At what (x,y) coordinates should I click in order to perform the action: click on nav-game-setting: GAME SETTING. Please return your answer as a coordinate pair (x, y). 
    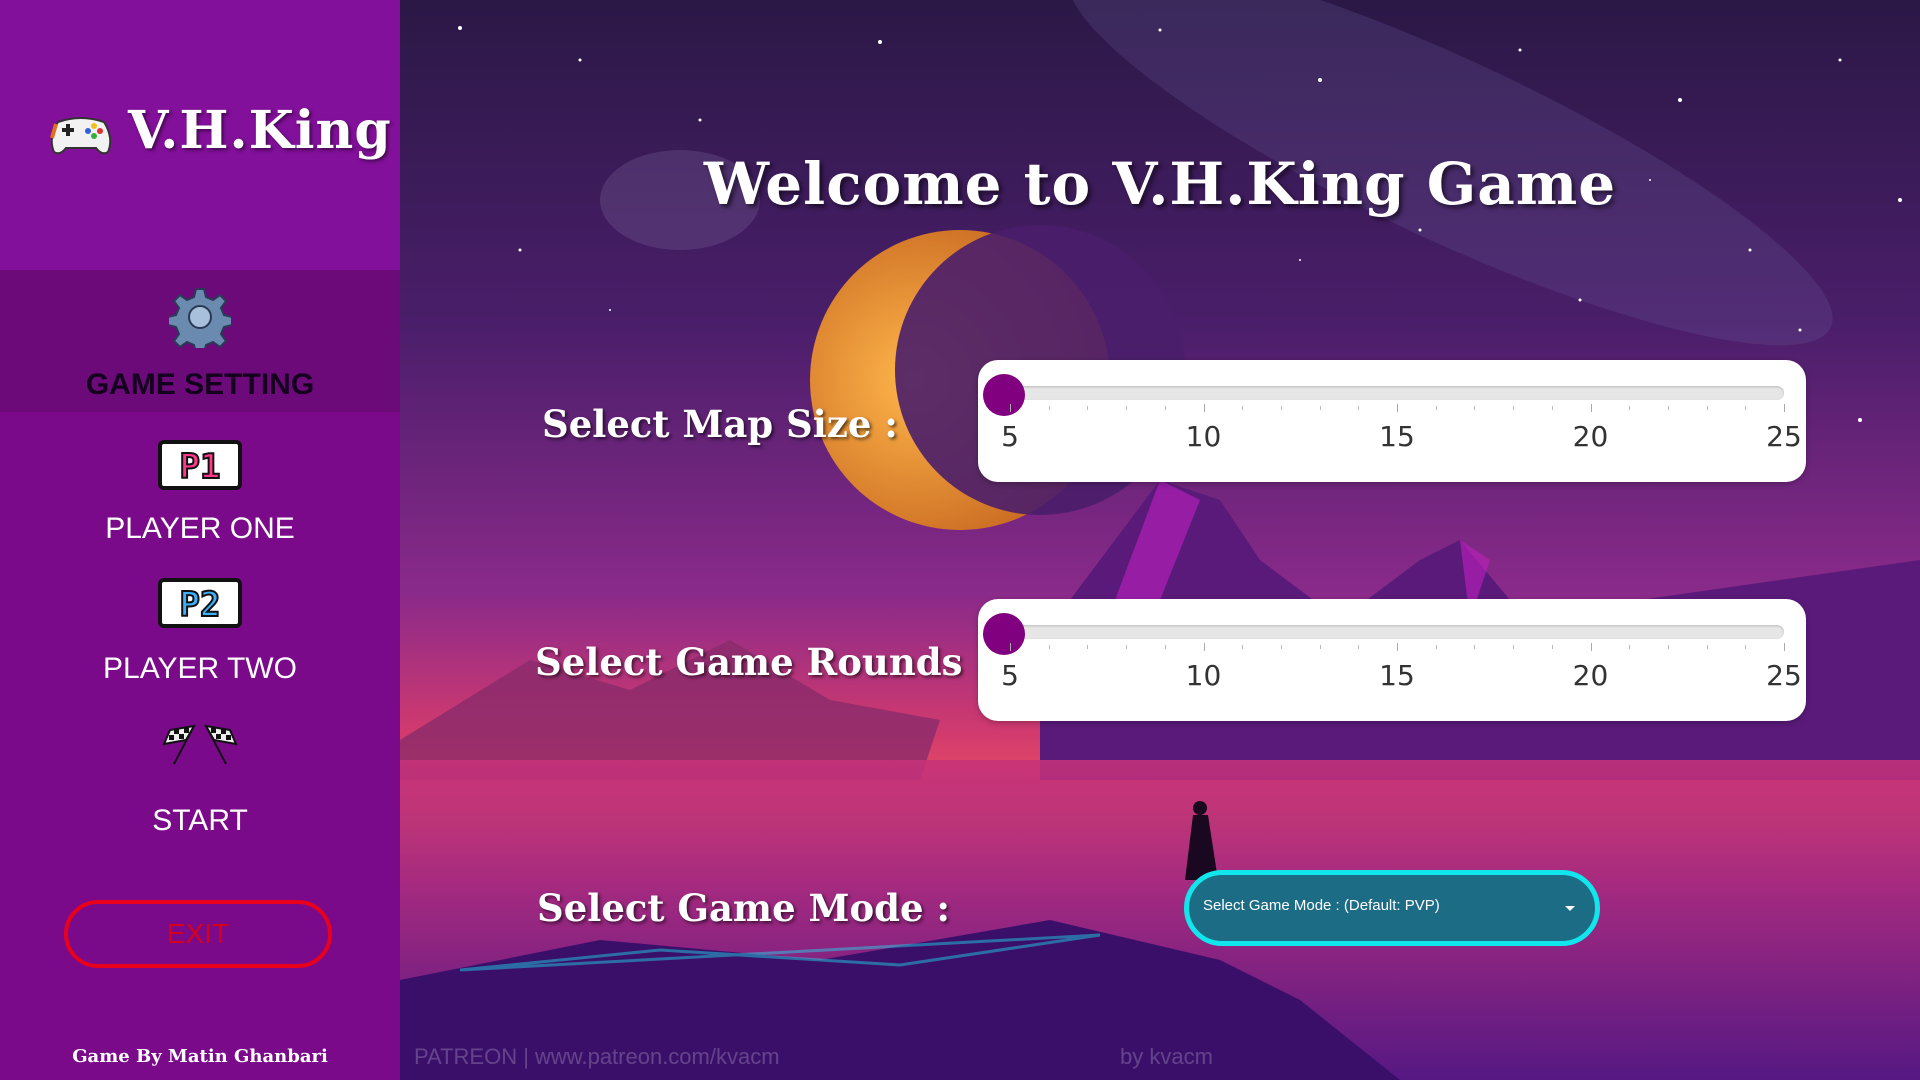
    Looking at the image, I should click on (200, 341).